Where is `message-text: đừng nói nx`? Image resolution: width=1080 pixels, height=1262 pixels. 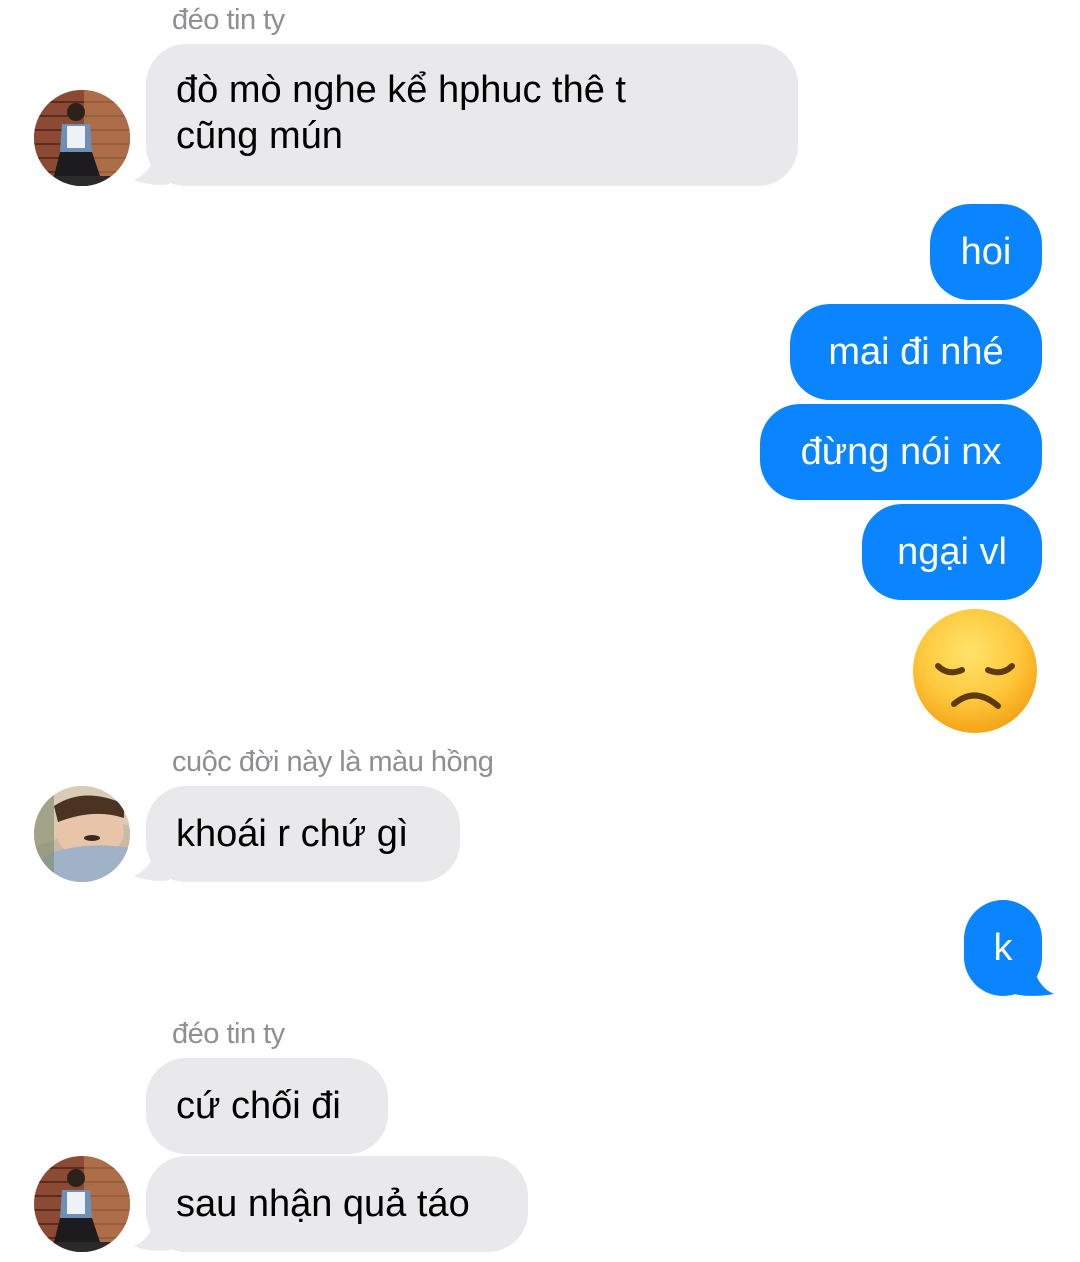
message-text: đừng nói nx is located at coordinates (901, 452).